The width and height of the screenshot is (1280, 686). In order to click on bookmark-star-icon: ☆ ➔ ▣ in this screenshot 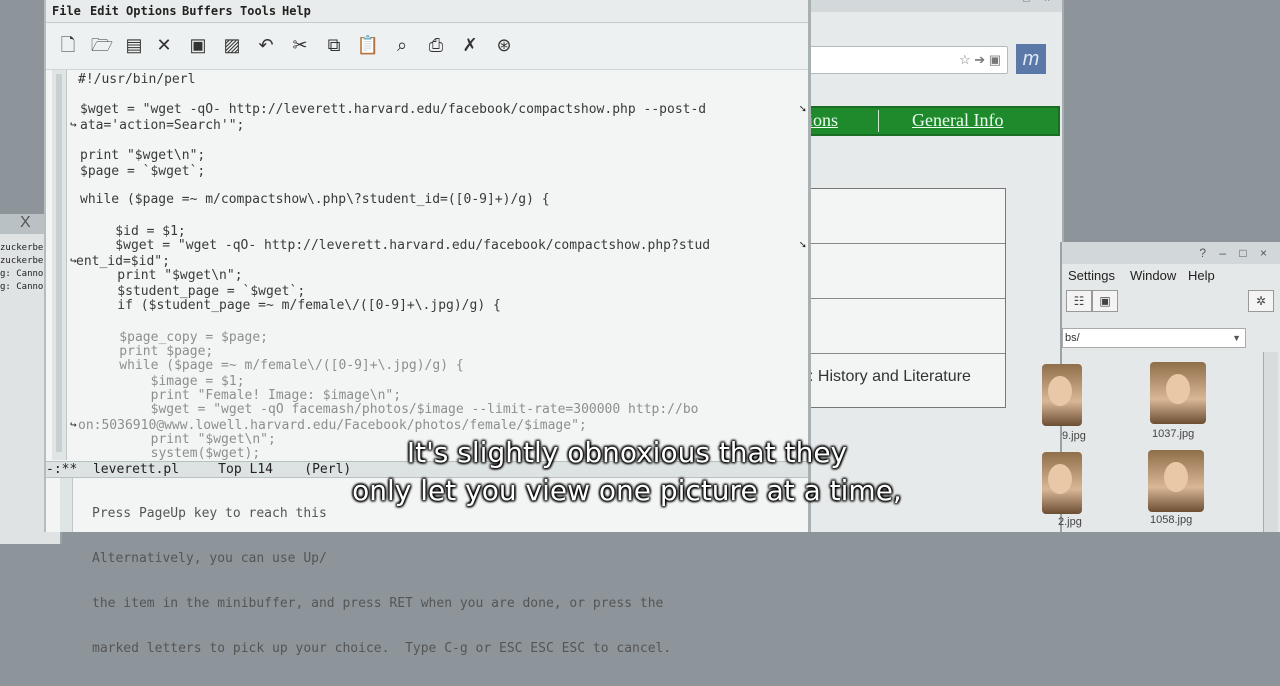, I will do `click(980, 60)`.